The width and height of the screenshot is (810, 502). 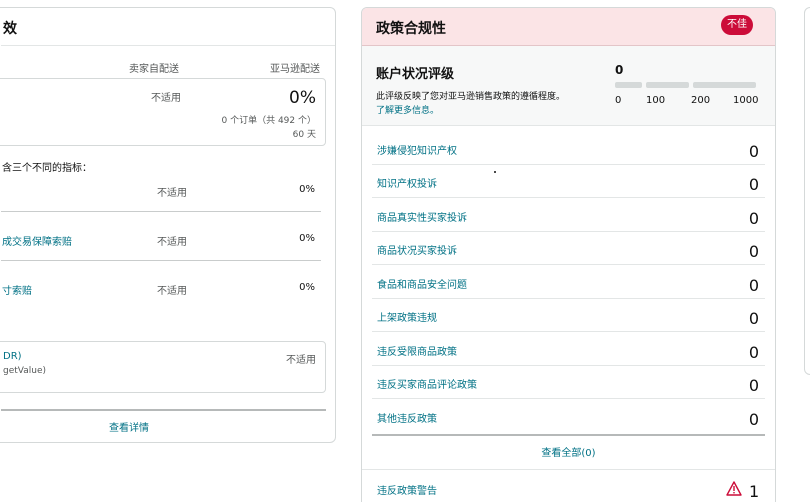 I want to click on card-title: 效, so click(x=10, y=29).